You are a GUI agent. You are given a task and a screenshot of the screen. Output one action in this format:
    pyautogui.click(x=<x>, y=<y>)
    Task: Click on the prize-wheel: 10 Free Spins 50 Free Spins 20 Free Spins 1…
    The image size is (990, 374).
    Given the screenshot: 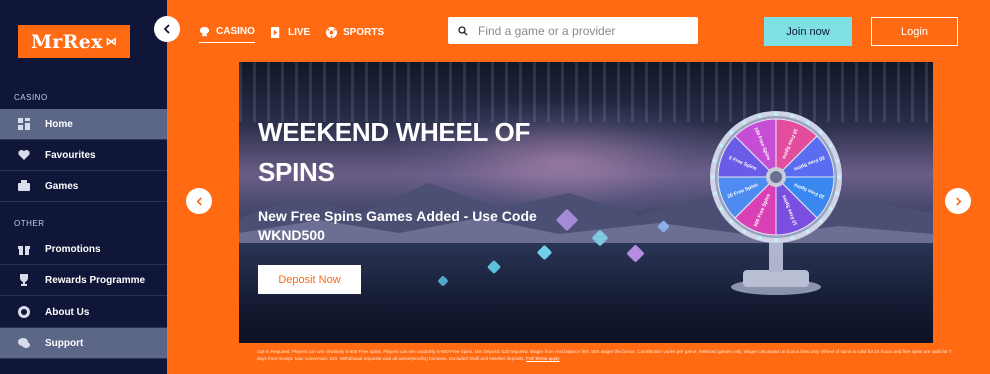 What is the action you would take?
    pyautogui.click(x=776, y=202)
    